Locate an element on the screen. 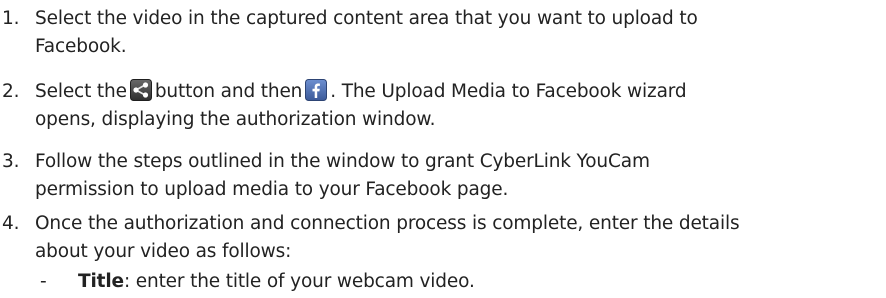 This screenshot has width=886, height=298. subitem-label: Title is located at coordinates (101, 281).